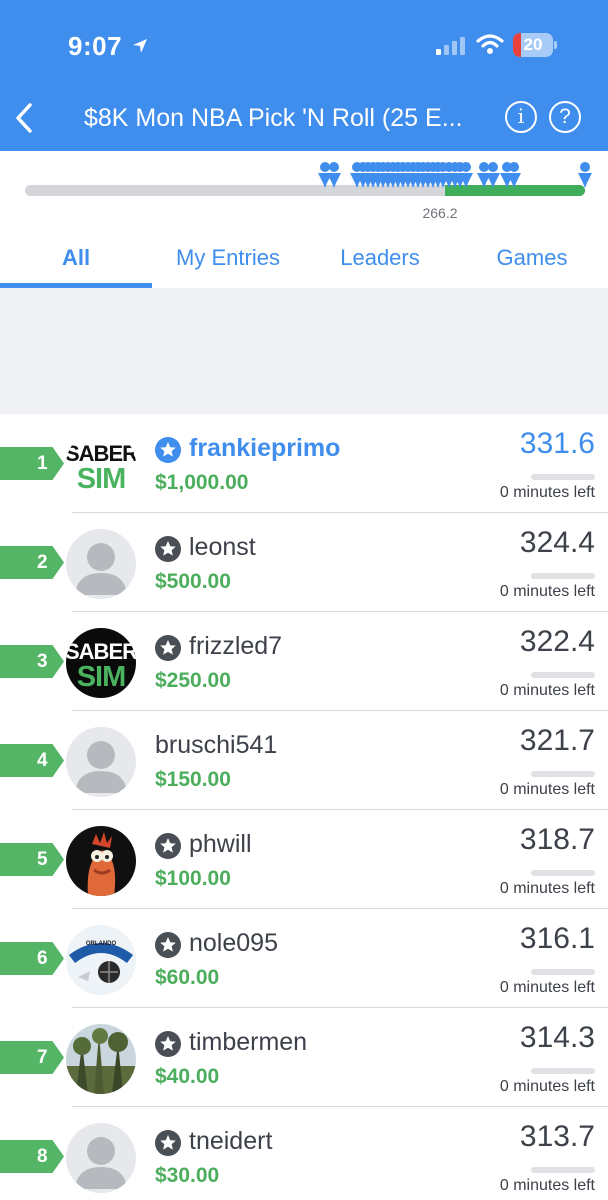 The image size is (608, 1200). I want to click on rank-badge: 1, so click(32, 463).